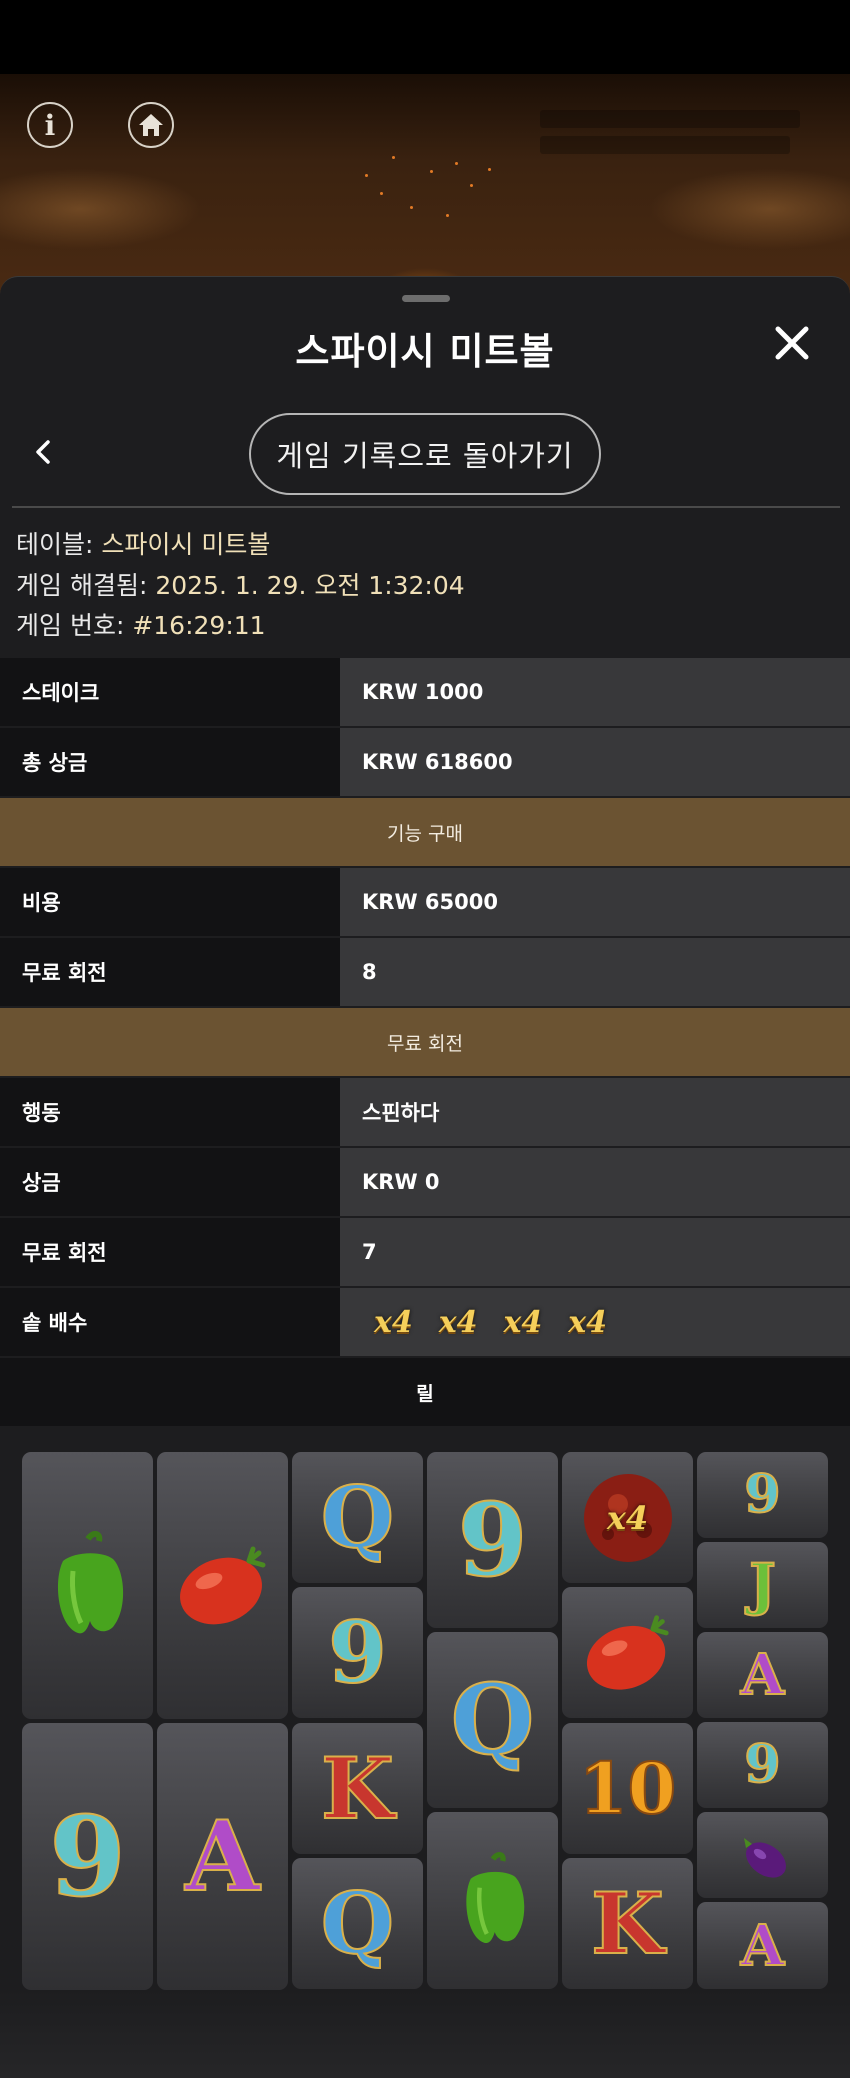  I want to click on table-row-cost: 비용 KRW 65000, so click(425, 902).